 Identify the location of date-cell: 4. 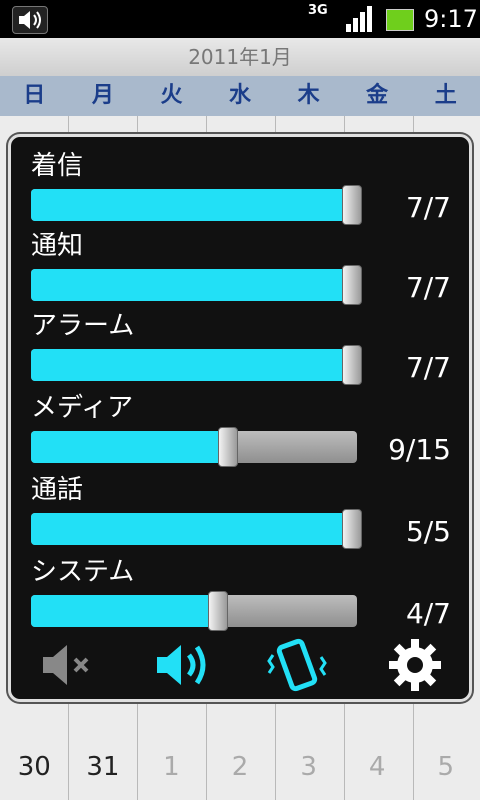
(377, 776).